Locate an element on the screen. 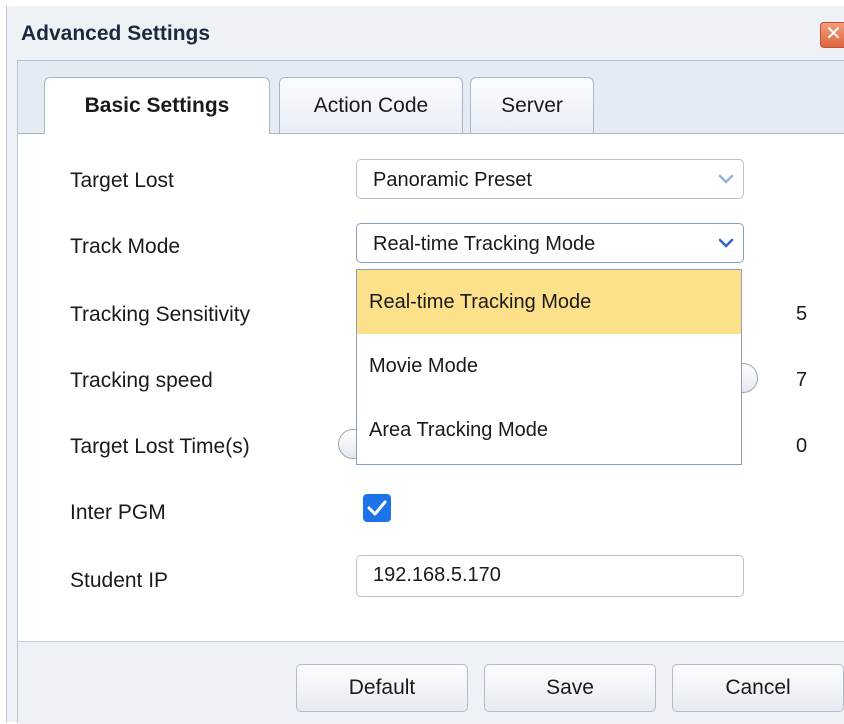  tab-action-code: Action Code is located at coordinates (371, 105).